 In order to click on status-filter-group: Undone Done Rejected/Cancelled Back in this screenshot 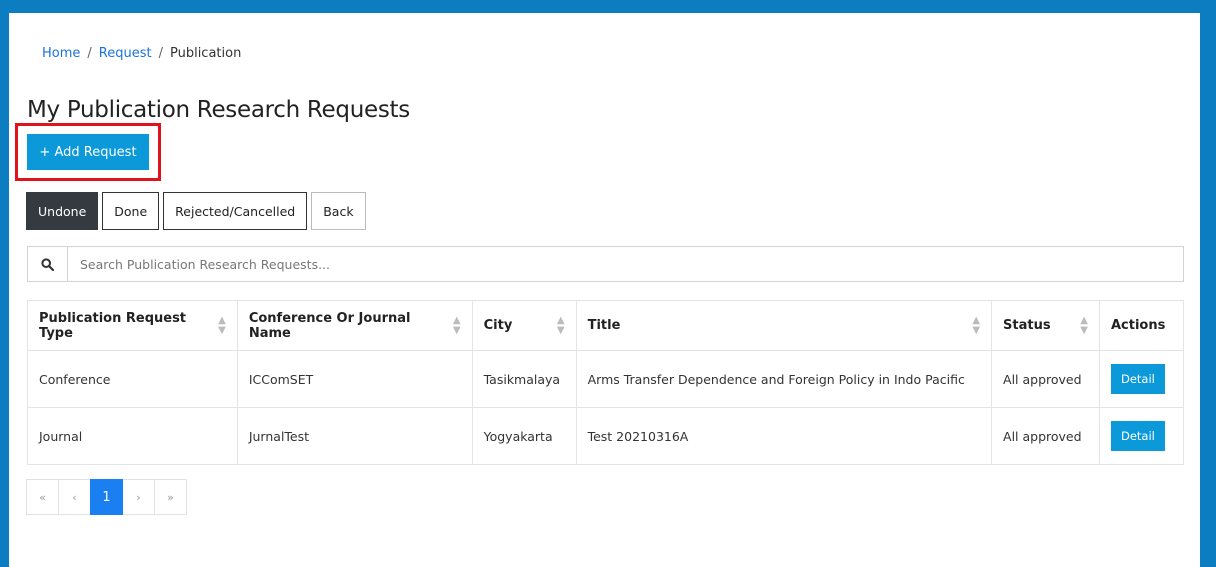, I will do `click(196, 211)`.